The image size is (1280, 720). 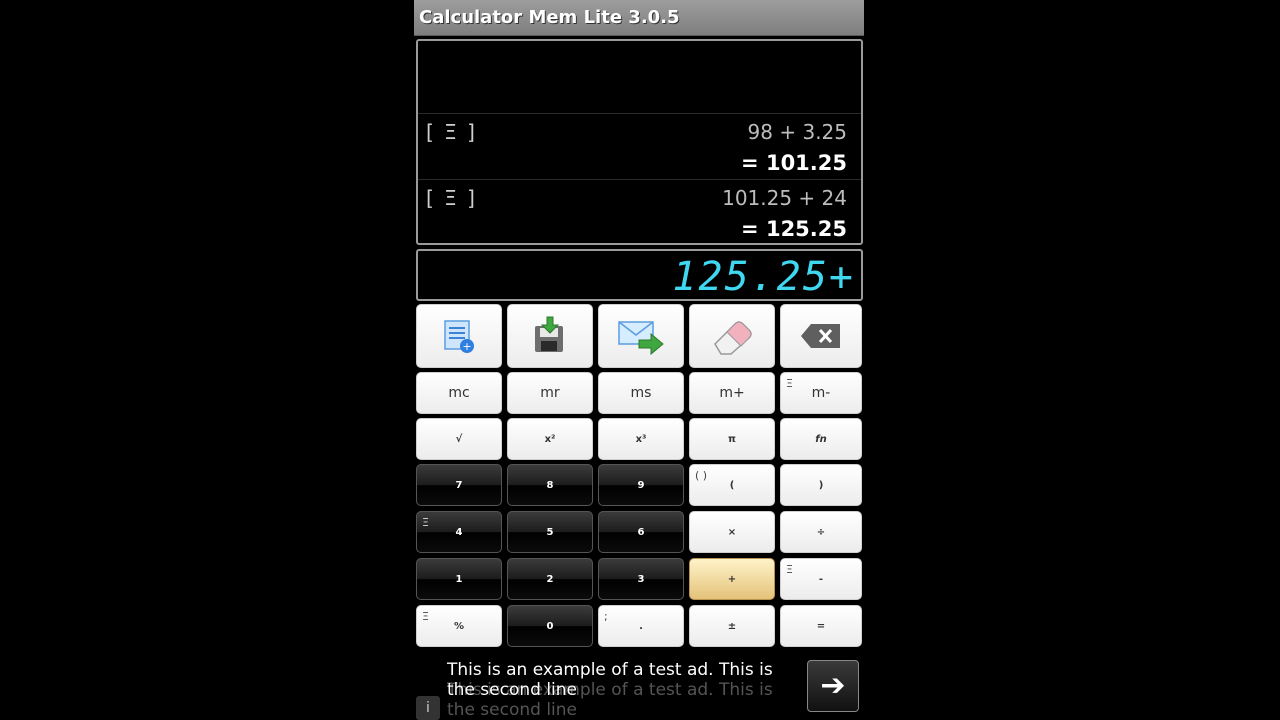 I want to click on key-label: =, so click(x=821, y=626).